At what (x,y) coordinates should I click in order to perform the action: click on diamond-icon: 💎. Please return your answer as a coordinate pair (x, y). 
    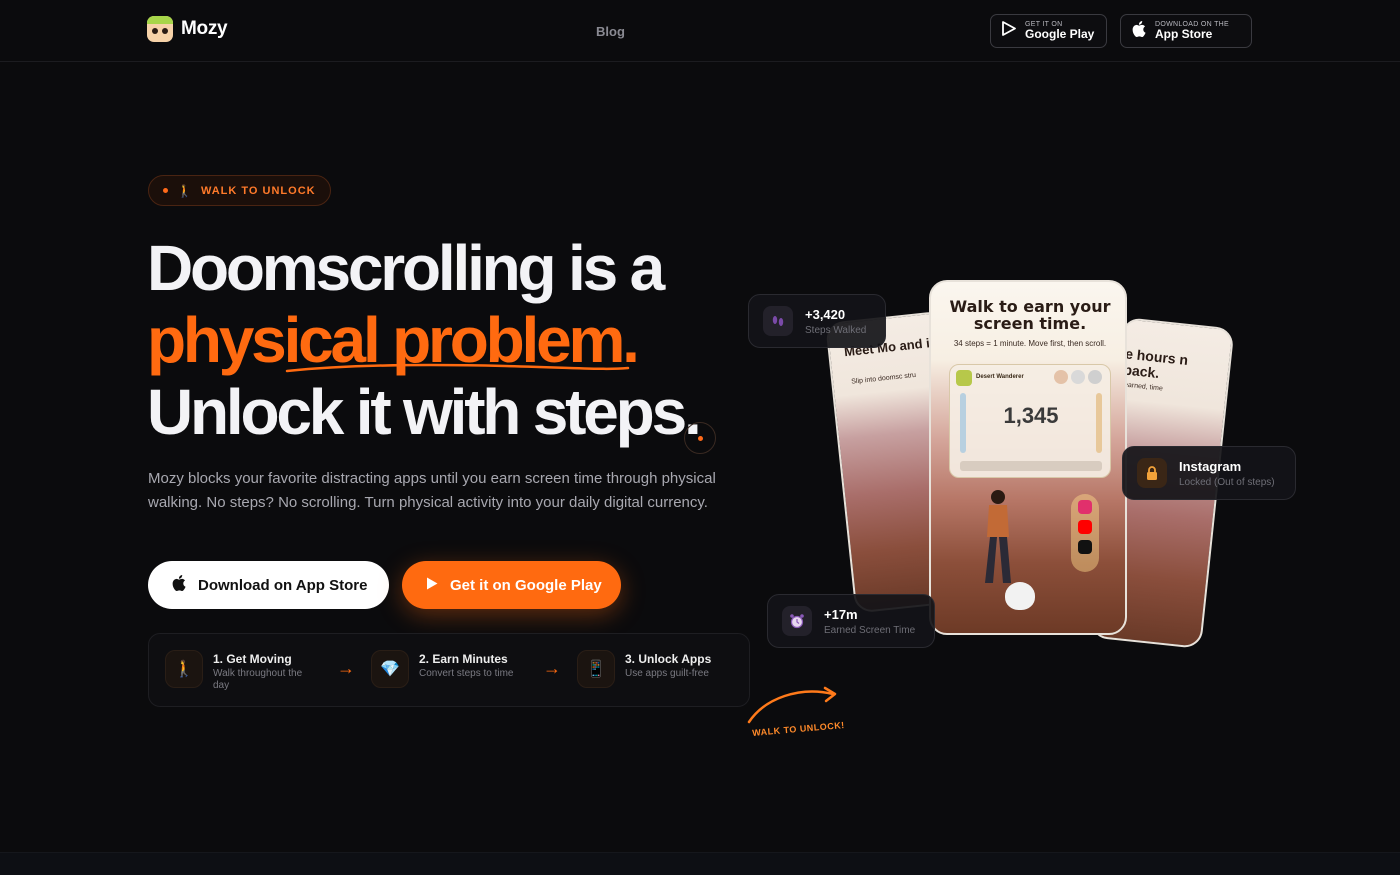
    Looking at the image, I should click on (390, 669).